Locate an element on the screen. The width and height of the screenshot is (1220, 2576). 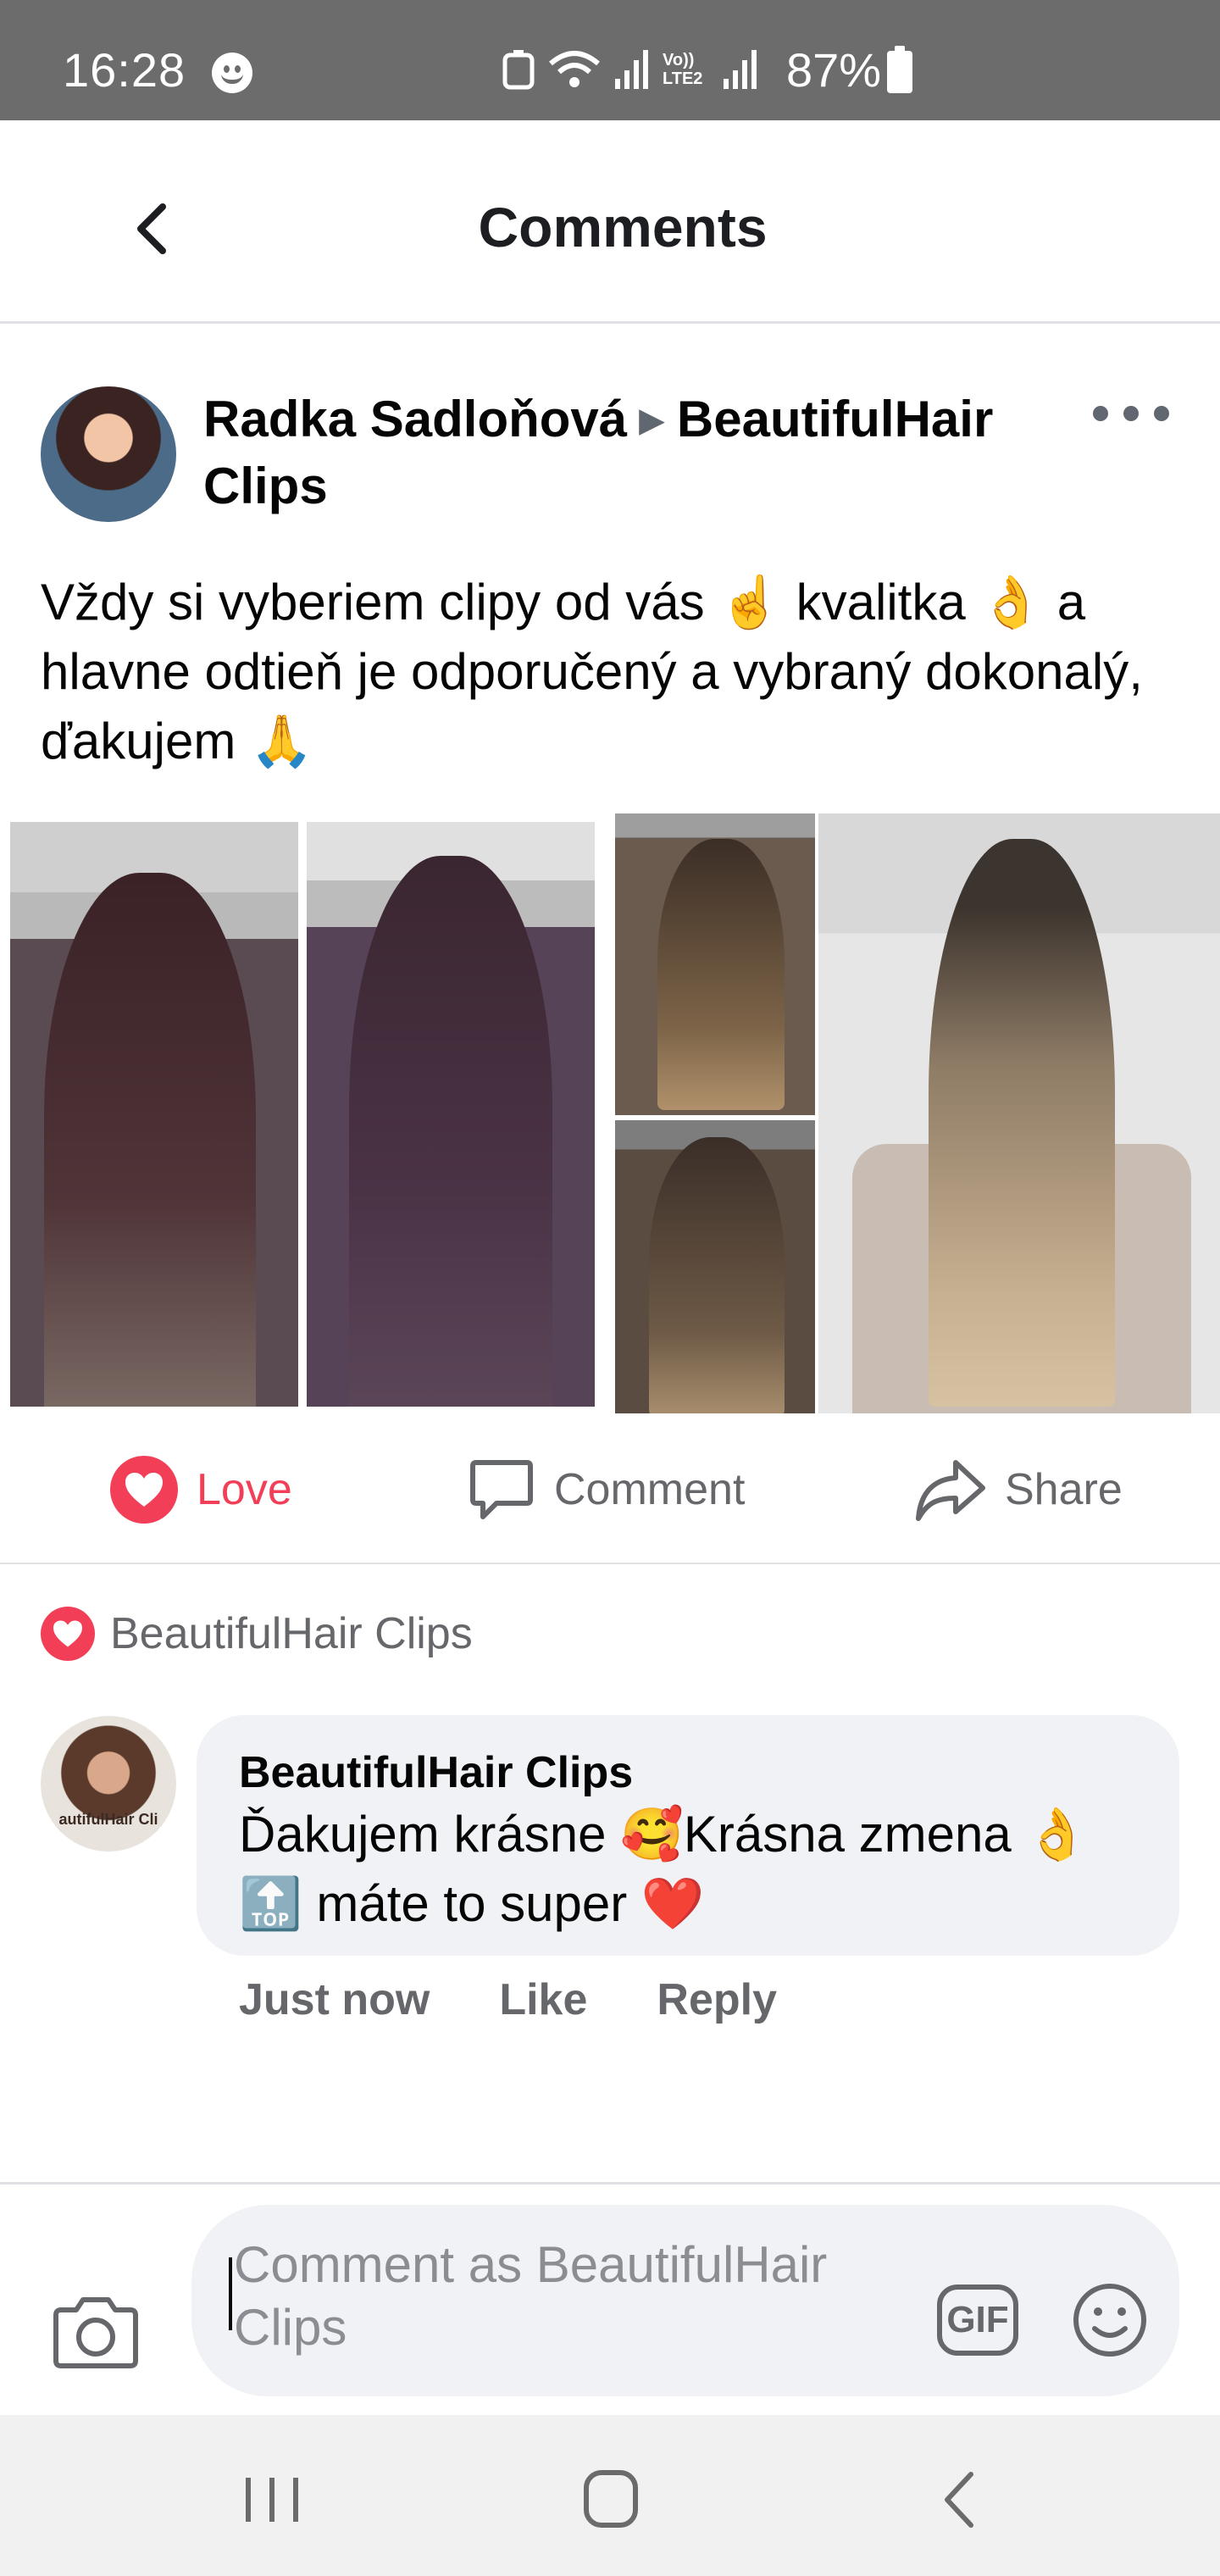
post-author-line: Radka Sadloňová ▶ BeautifulHair Clips is located at coordinates (627, 452).